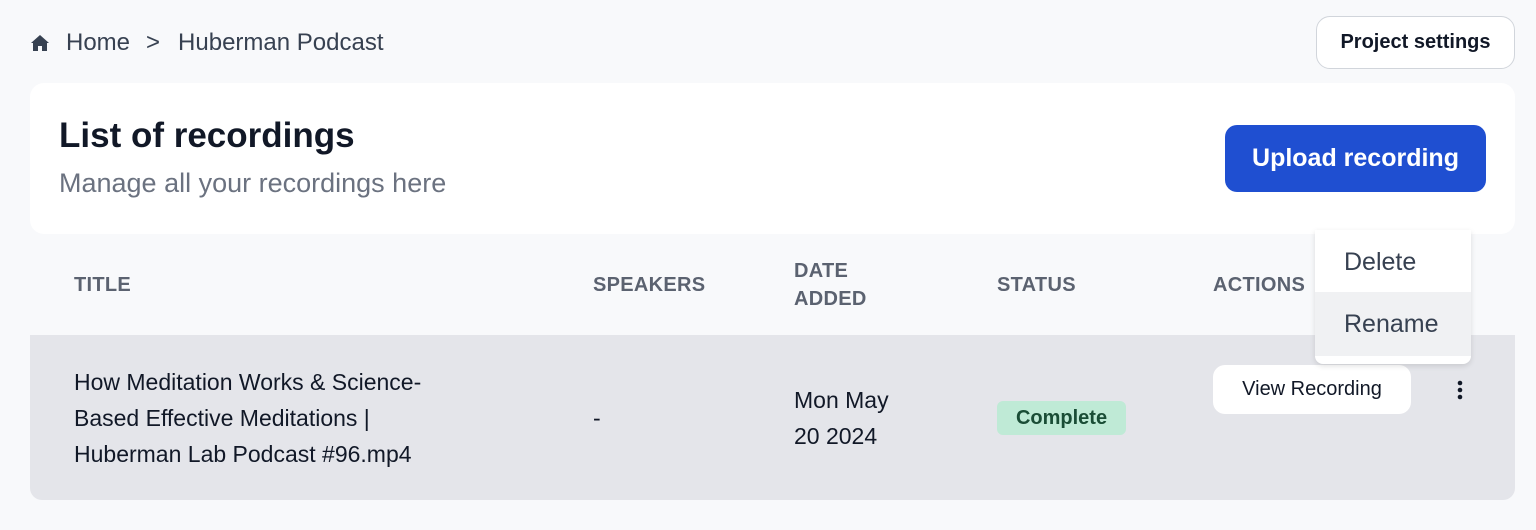 Image resolution: width=1536 pixels, height=530 pixels. Describe the element at coordinates (1036, 285) in the screenshot. I see `column-header-status: STATUS` at that location.